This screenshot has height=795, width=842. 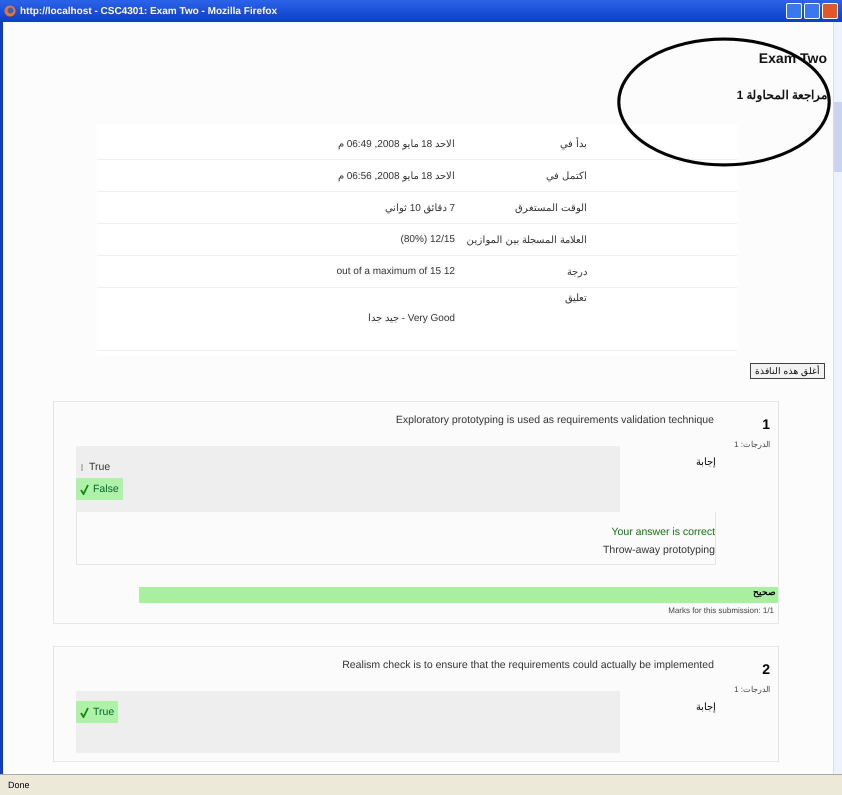 What do you see at coordinates (721, 610) in the screenshot?
I see `submission-marks: Marks for this submission: 1/1` at bounding box center [721, 610].